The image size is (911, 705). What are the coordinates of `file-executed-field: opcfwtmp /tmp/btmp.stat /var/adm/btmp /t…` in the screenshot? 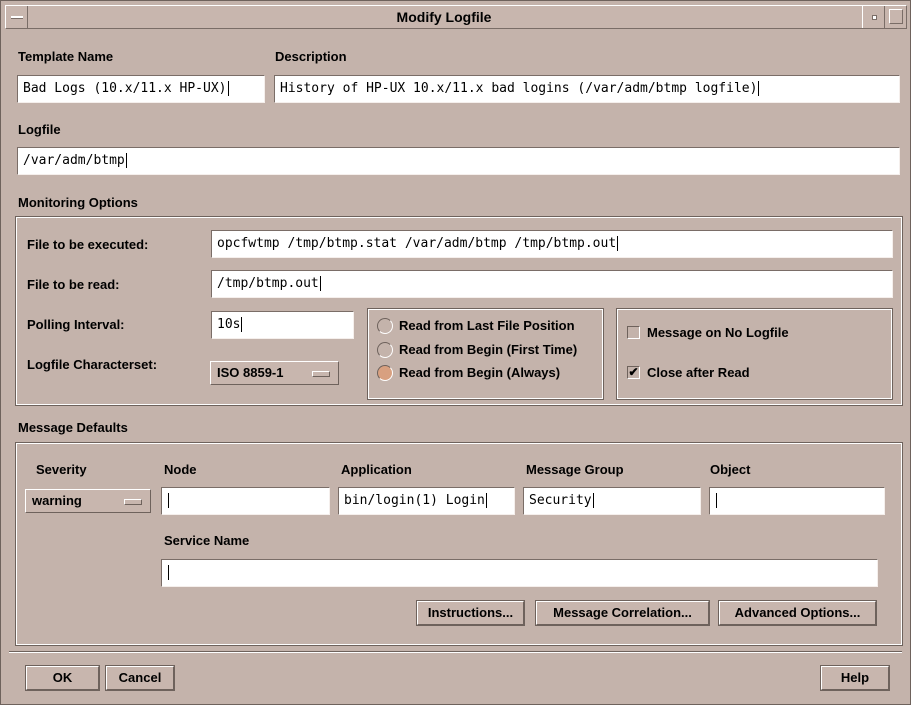 It's located at (552, 244).